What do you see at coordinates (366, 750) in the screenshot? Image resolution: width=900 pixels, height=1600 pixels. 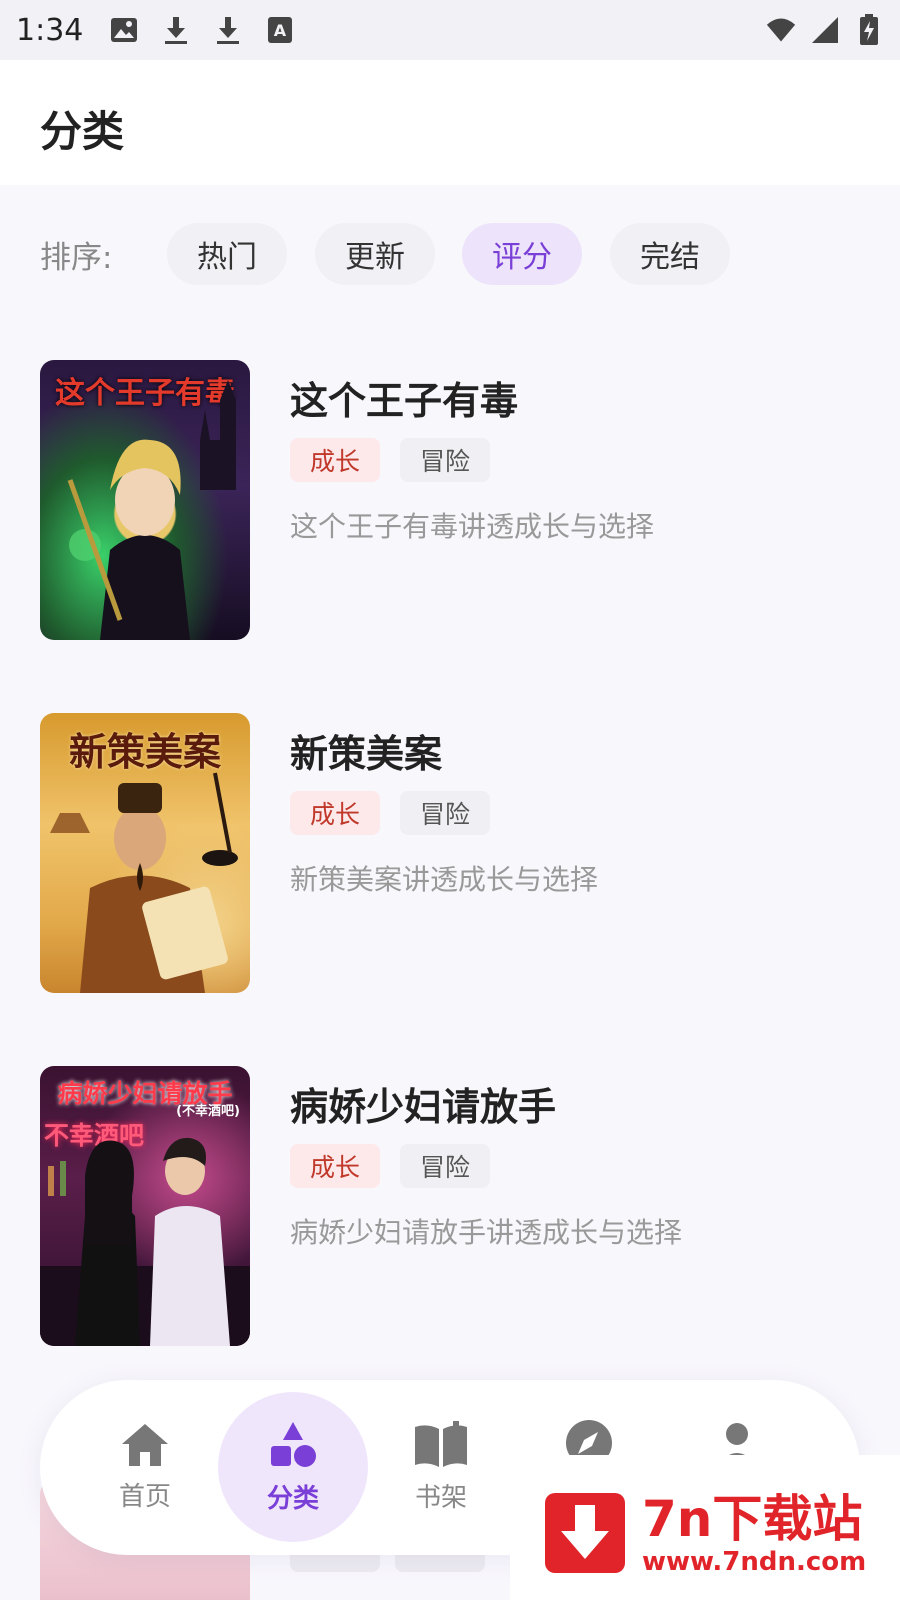 I see `book-title: 新策美案` at bounding box center [366, 750].